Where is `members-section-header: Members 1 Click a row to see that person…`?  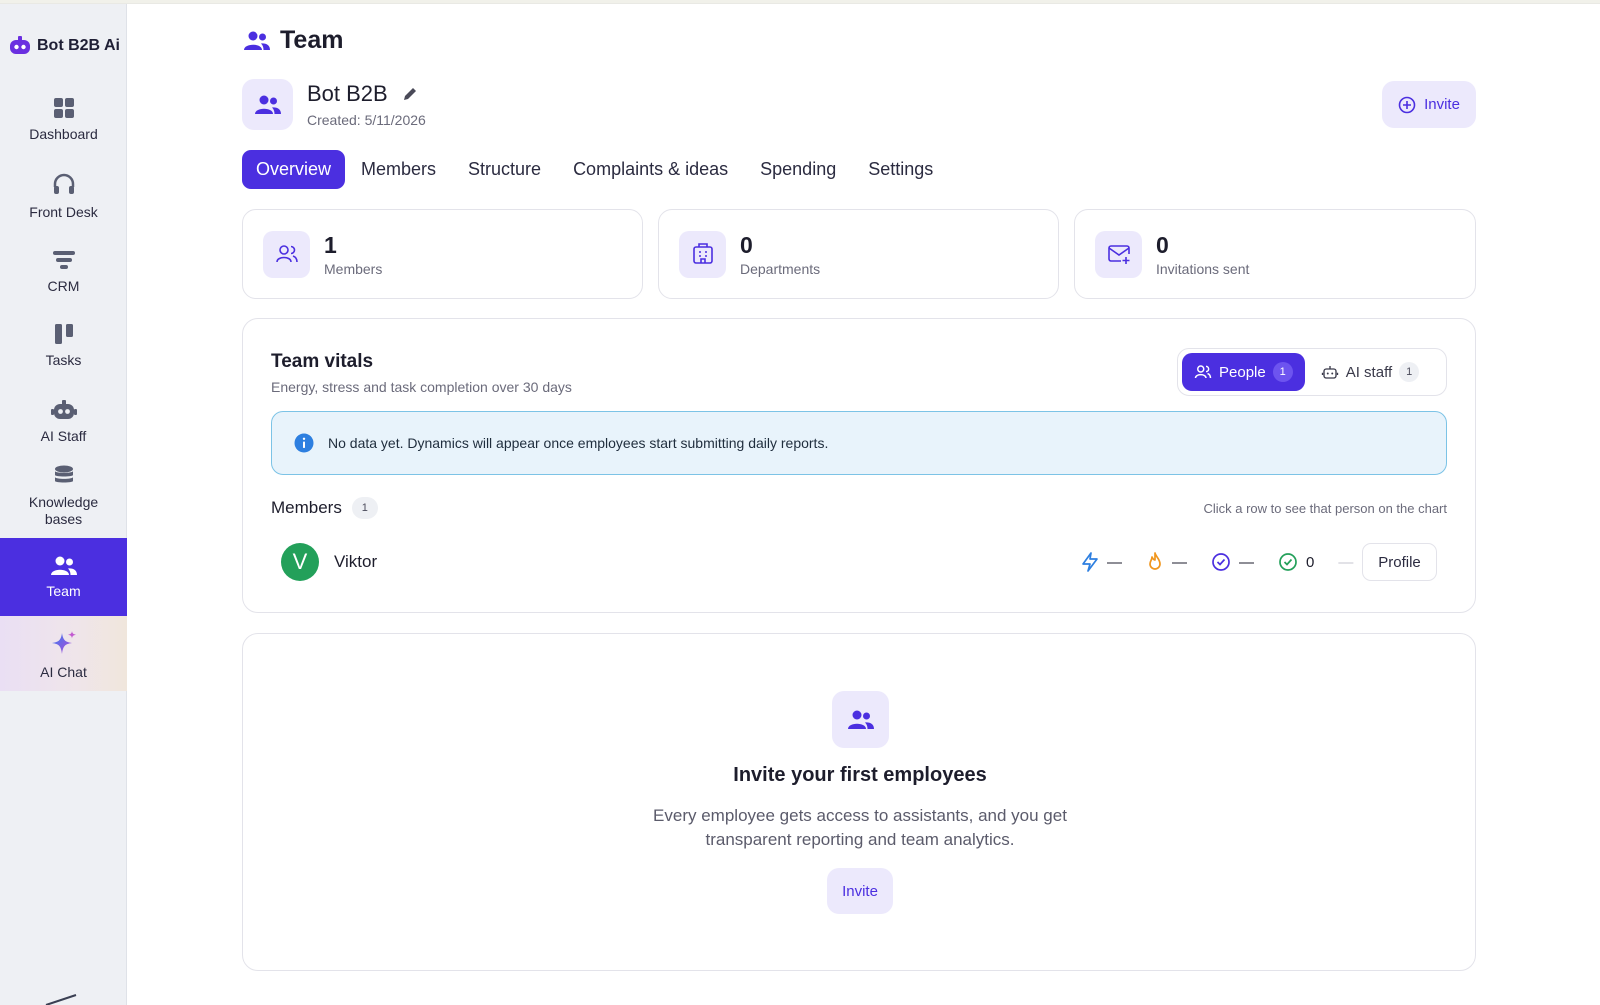 members-section-header: Members 1 Click a row to see that person… is located at coordinates (859, 508).